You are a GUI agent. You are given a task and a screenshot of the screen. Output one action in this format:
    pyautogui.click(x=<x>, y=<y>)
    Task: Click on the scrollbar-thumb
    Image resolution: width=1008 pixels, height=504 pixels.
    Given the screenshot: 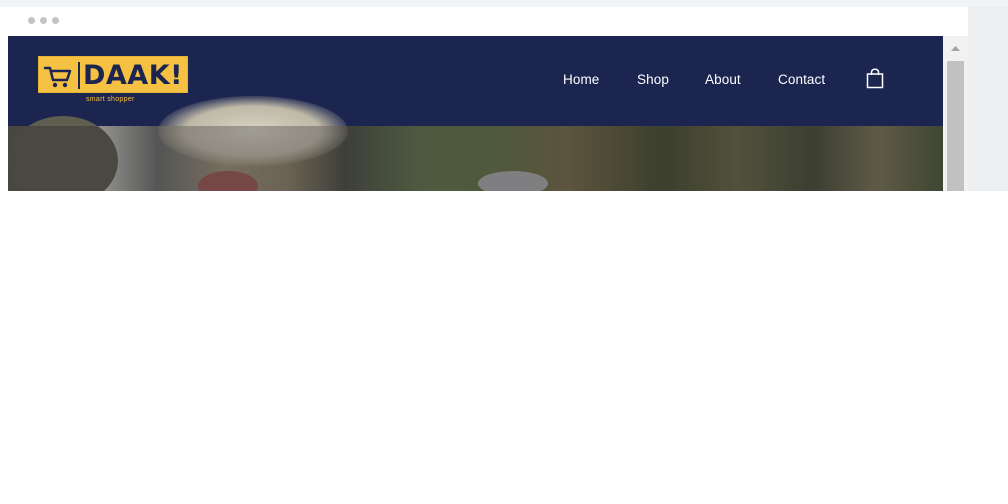 What is the action you would take?
    pyautogui.click(x=955, y=126)
    